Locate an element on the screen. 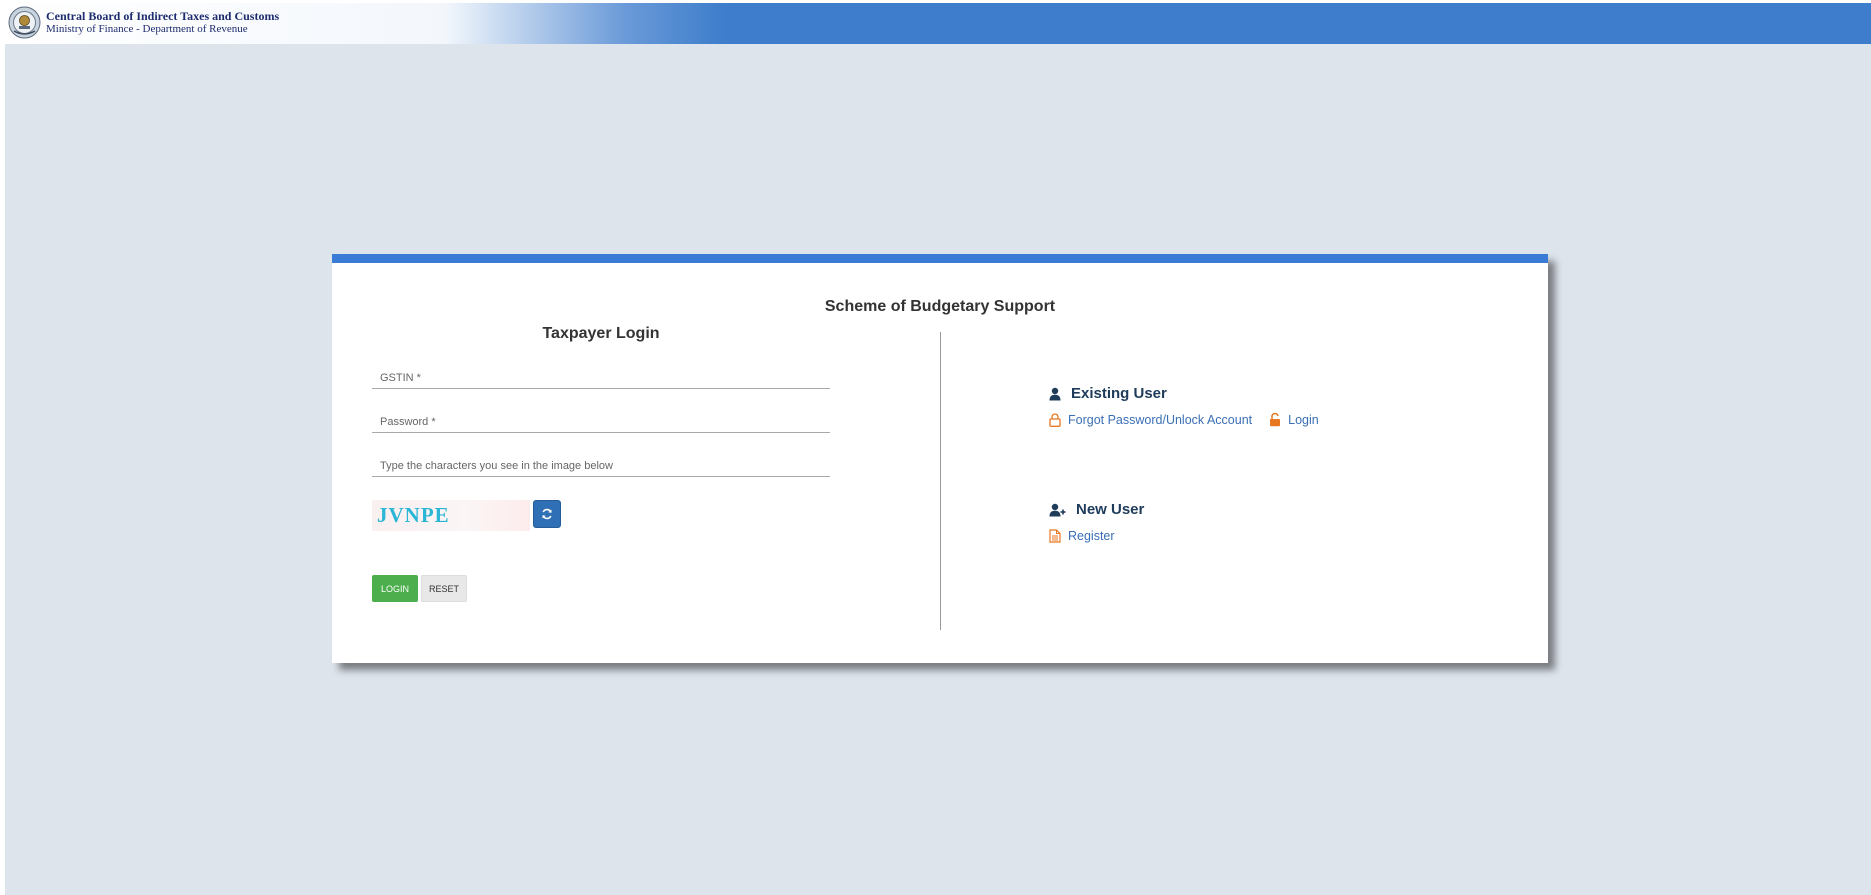  gstin-field-wrapper is located at coordinates (601, 378).